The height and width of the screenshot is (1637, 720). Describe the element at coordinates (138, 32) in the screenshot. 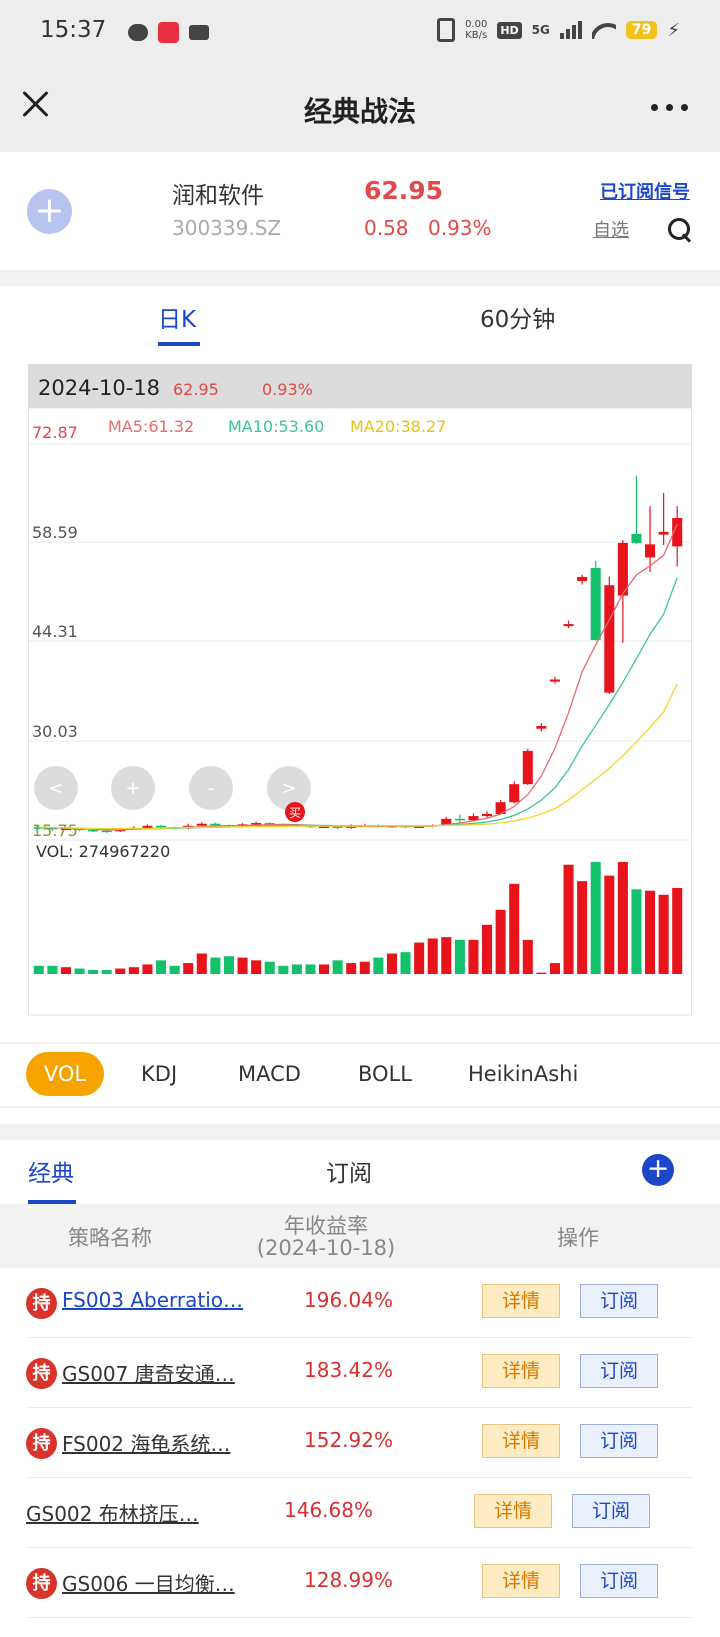

I see `message-icon` at that location.